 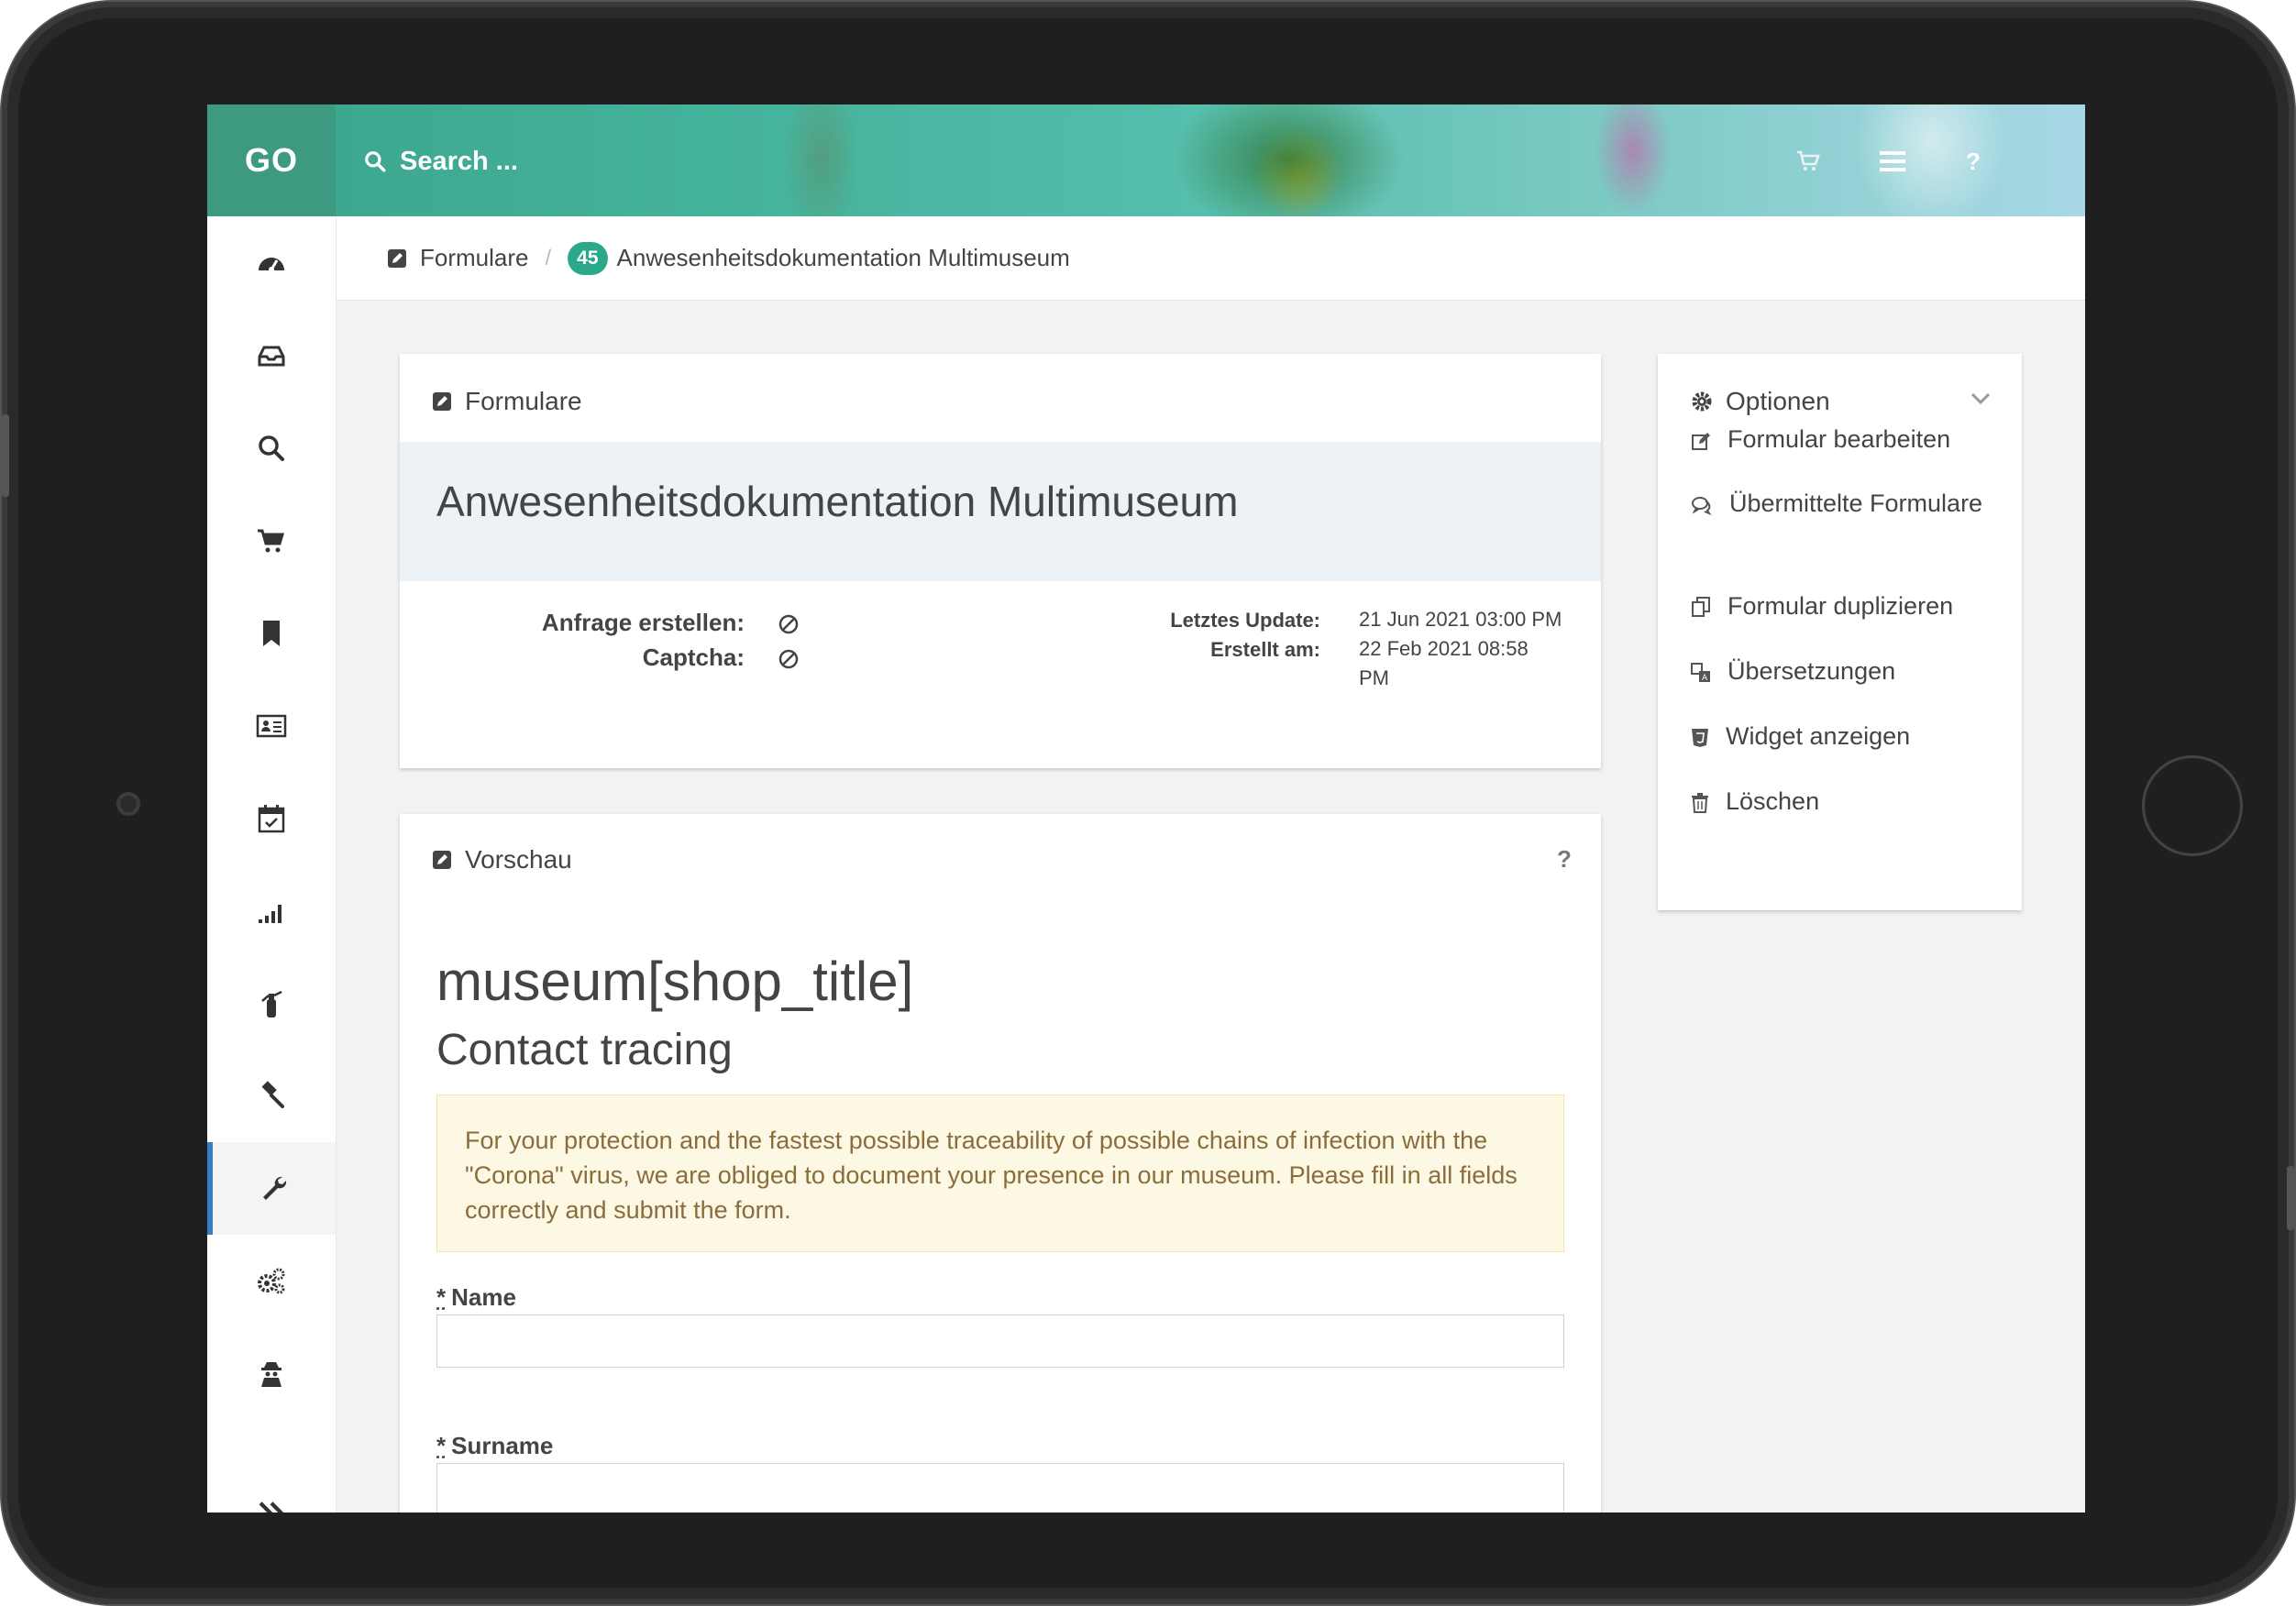 What do you see at coordinates (1973, 161) in the screenshot?
I see `help-icon: ?` at bounding box center [1973, 161].